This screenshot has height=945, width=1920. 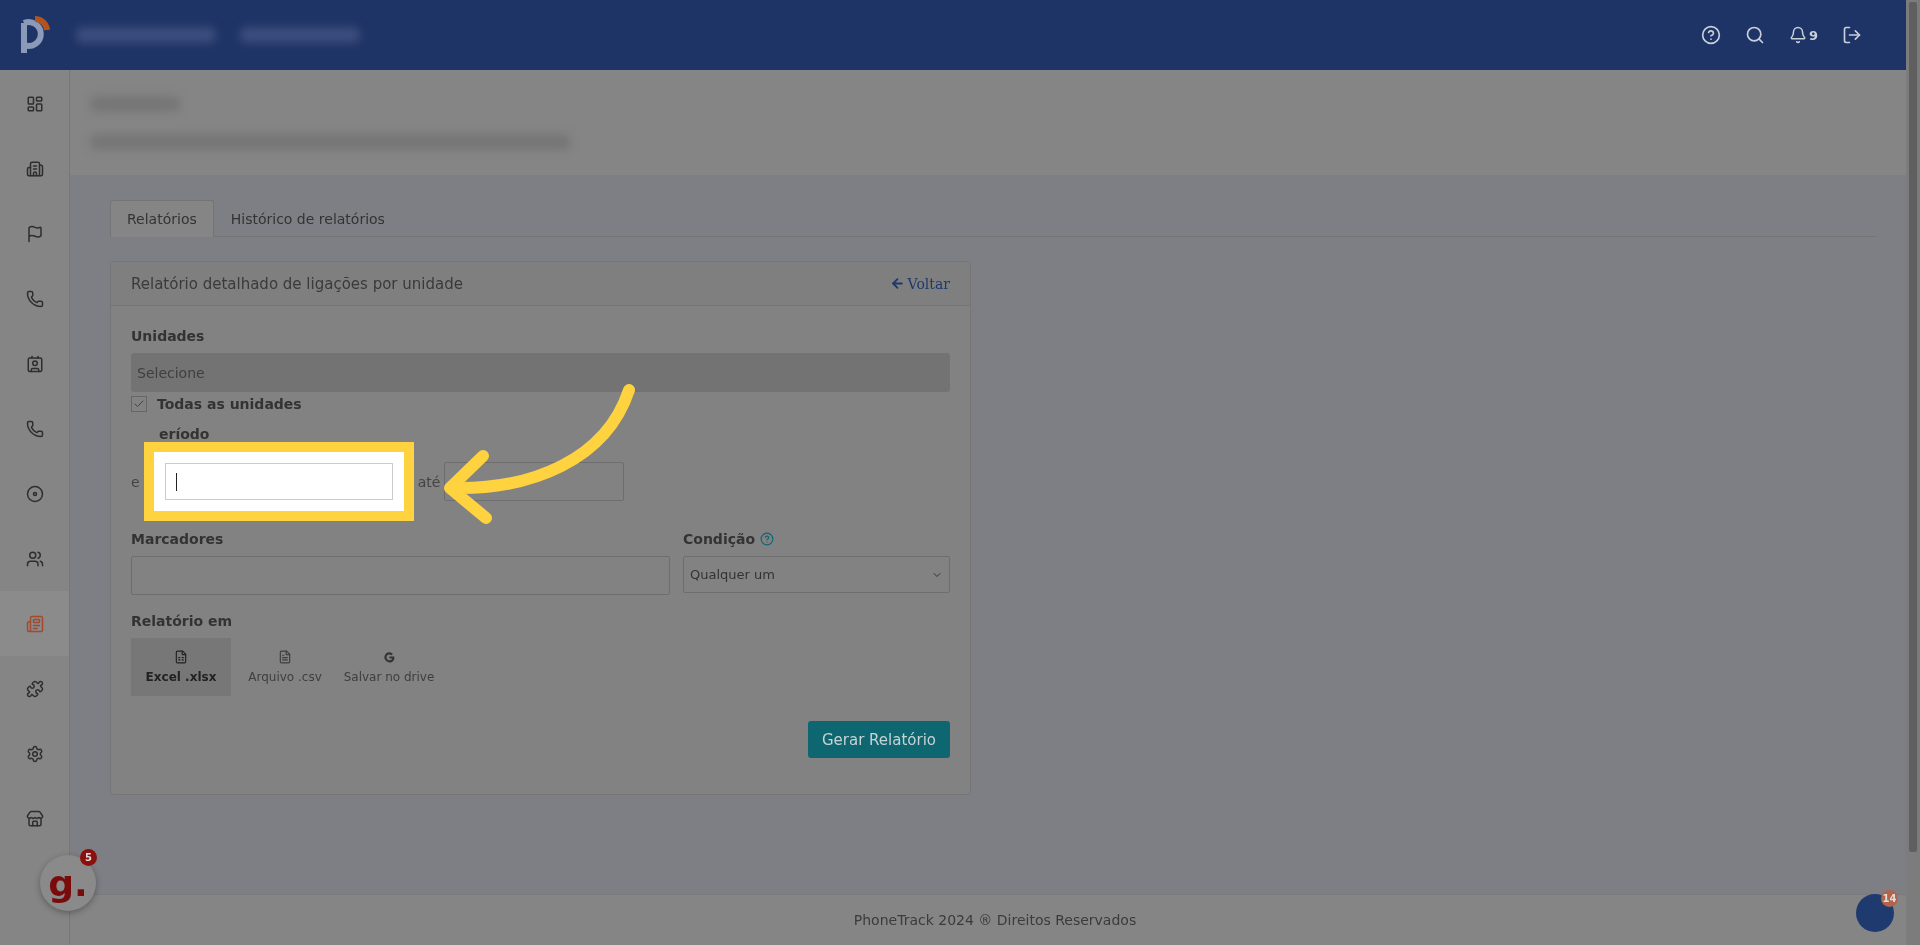 What do you see at coordinates (719, 539) in the screenshot?
I see `condition-label: Condição` at bounding box center [719, 539].